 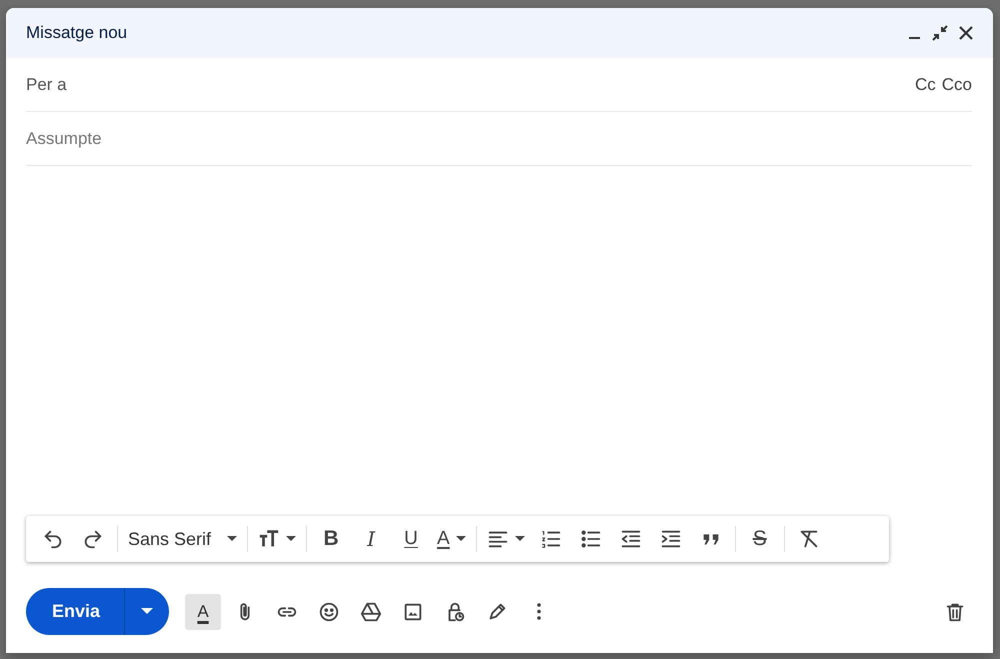 What do you see at coordinates (203, 612) in the screenshot?
I see `formatting-options-button: A` at bounding box center [203, 612].